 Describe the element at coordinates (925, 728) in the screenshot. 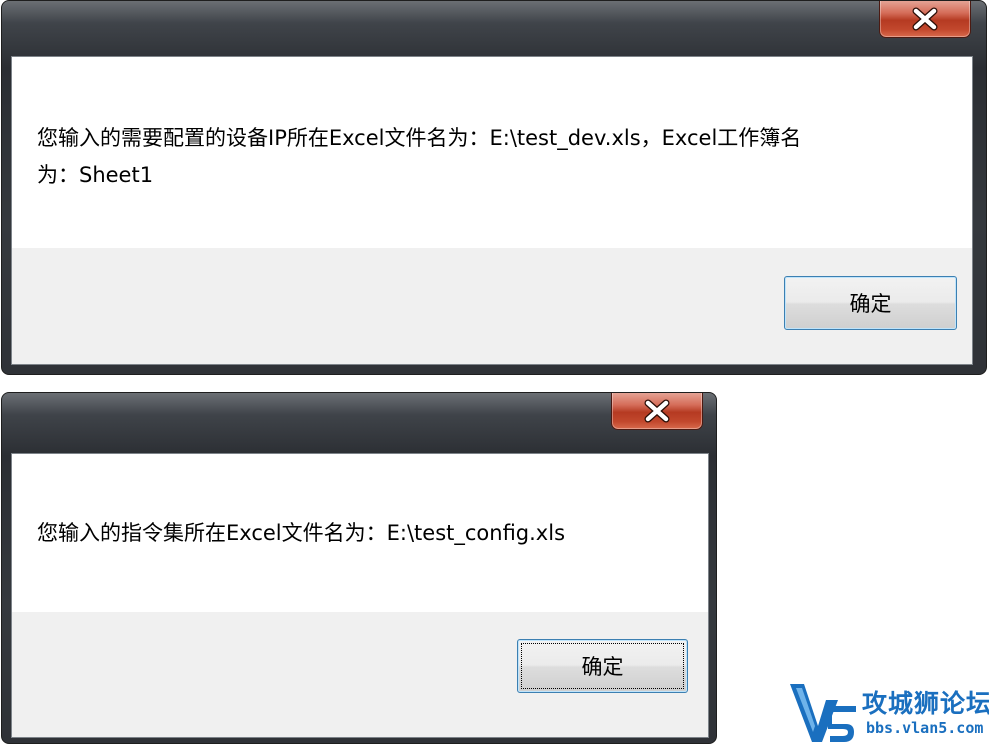

I see `watermark-url: bbs.vlan5.com` at that location.